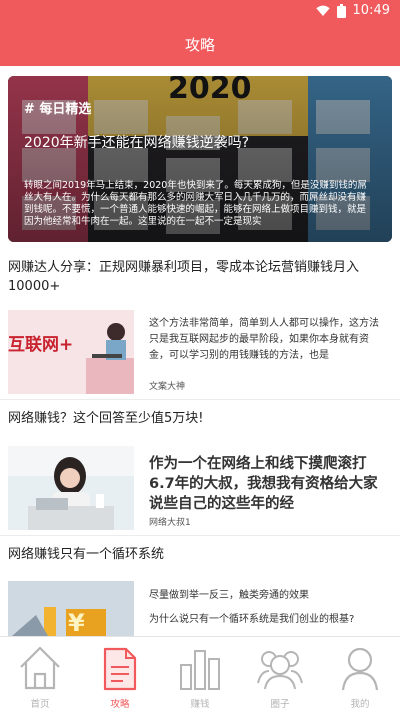 Image resolution: width=400 pixels, height=710 pixels. I want to click on page-title: 攻略, so click(199, 45).